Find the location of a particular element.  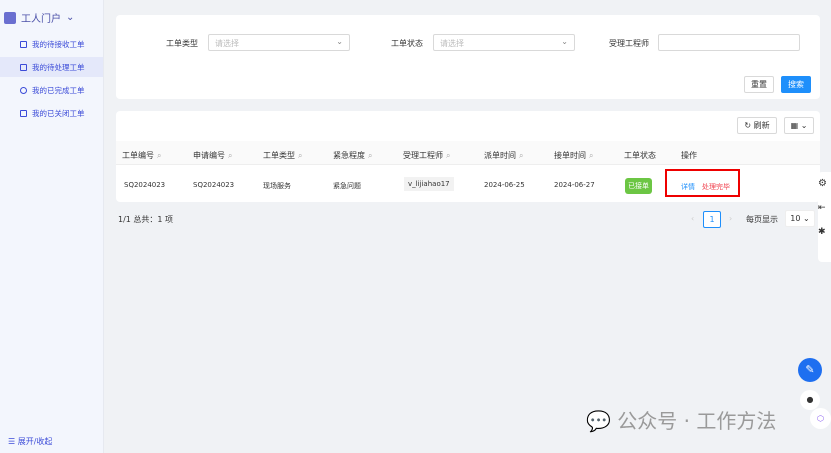

bug-icon: ✱ is located at coordinates (824, 232).